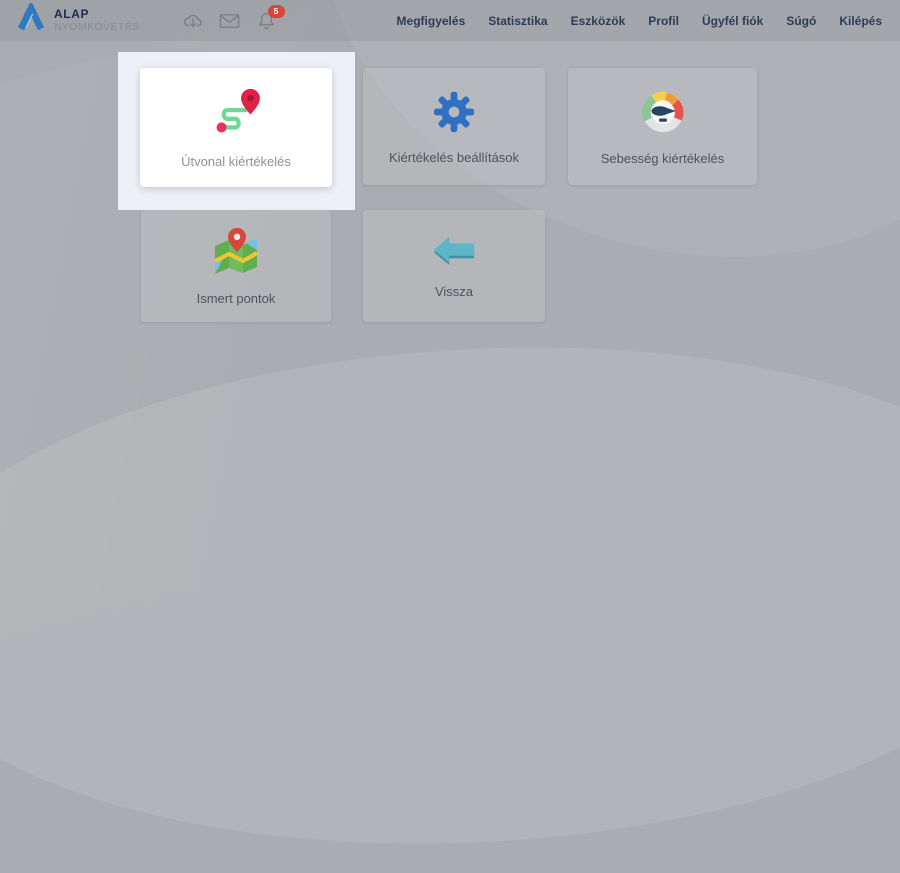 The height and width of the screenshot is (873, 900). Describe the element at coordinates (230, 21) in the screenshot. I see `mail-icon` at that location.